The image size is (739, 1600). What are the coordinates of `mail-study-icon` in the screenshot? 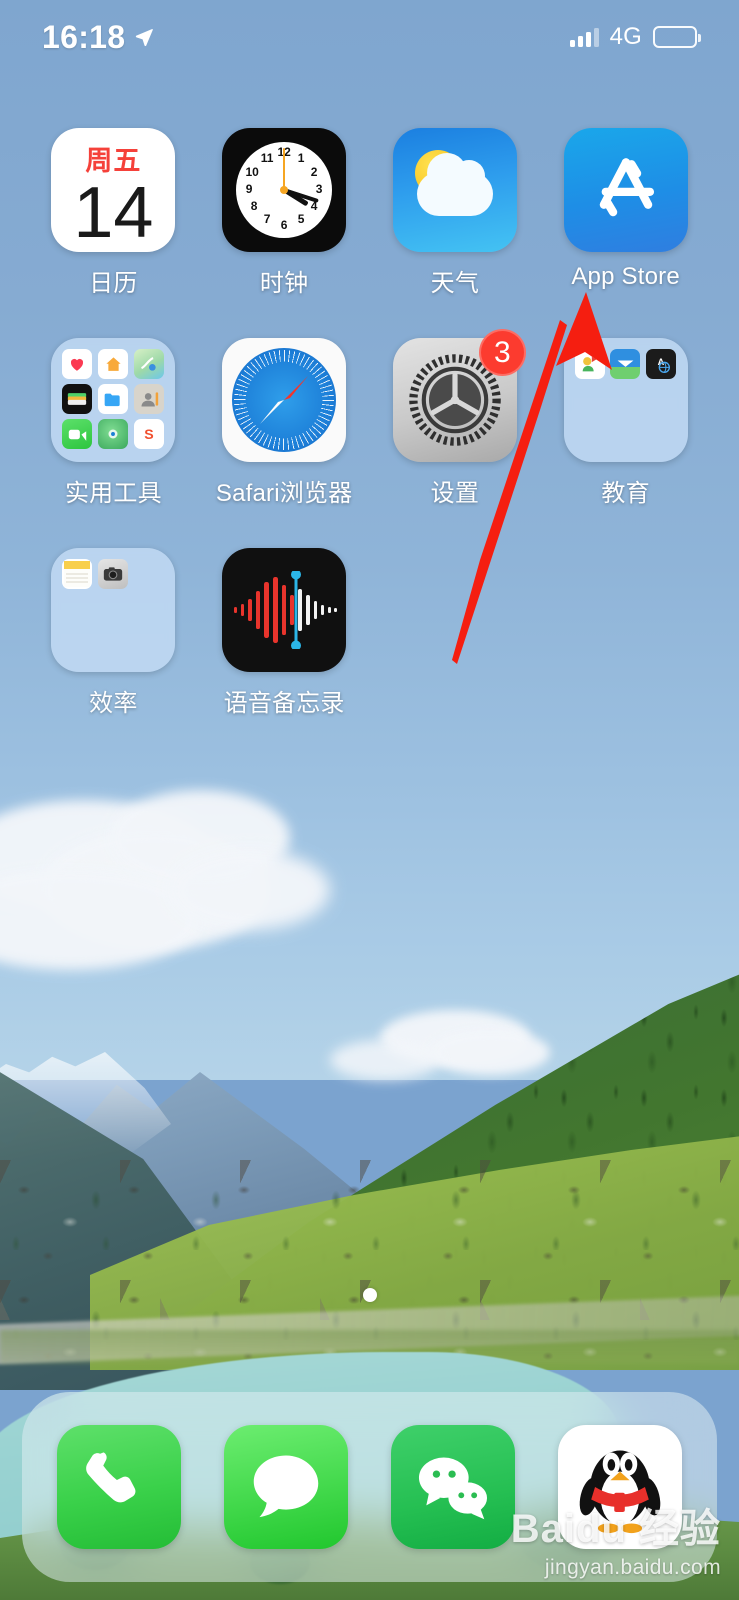 It's located at (625, 364).